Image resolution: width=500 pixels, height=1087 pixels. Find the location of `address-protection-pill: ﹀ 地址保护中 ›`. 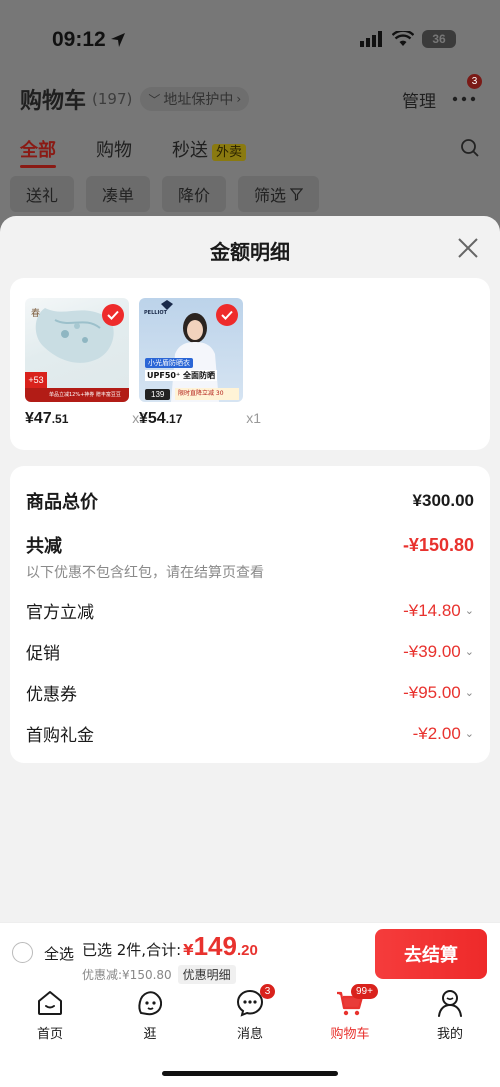

address-protection-pill: ﹀ 地址保护中 › is located at coordinates (195, 99).